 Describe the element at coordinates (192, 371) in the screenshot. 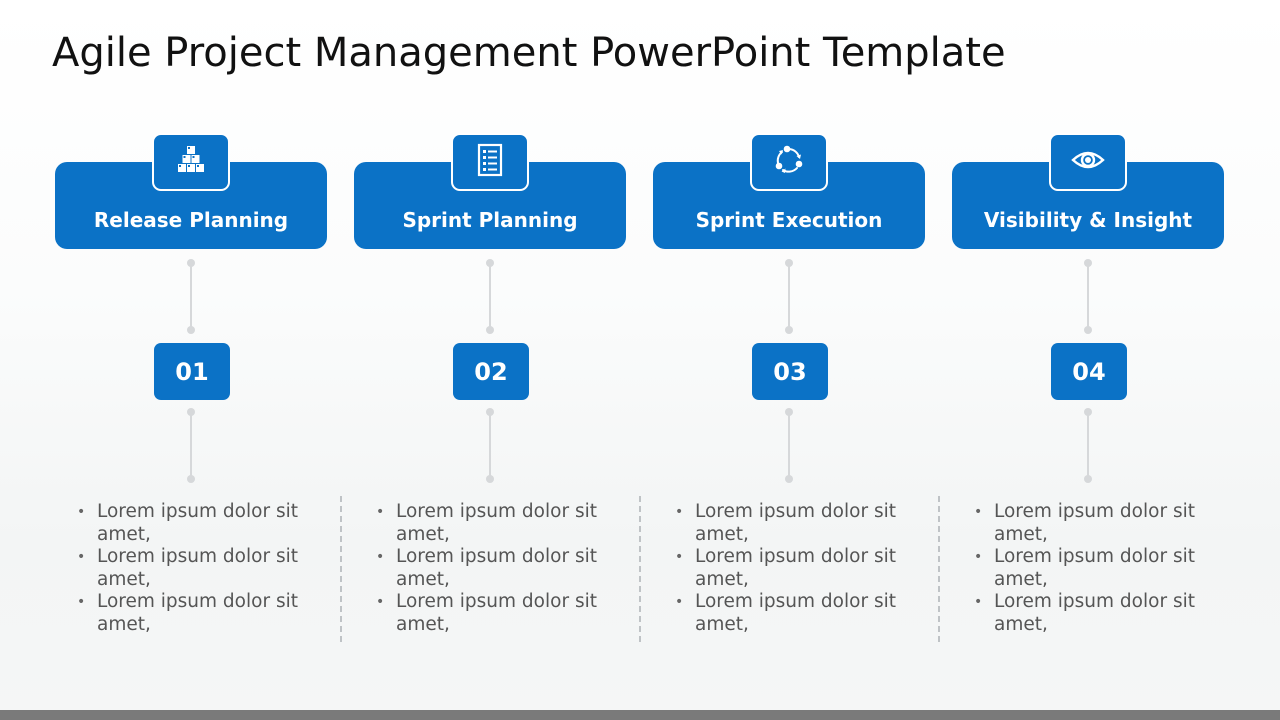

I see `step-number-badge: 01` at that location.